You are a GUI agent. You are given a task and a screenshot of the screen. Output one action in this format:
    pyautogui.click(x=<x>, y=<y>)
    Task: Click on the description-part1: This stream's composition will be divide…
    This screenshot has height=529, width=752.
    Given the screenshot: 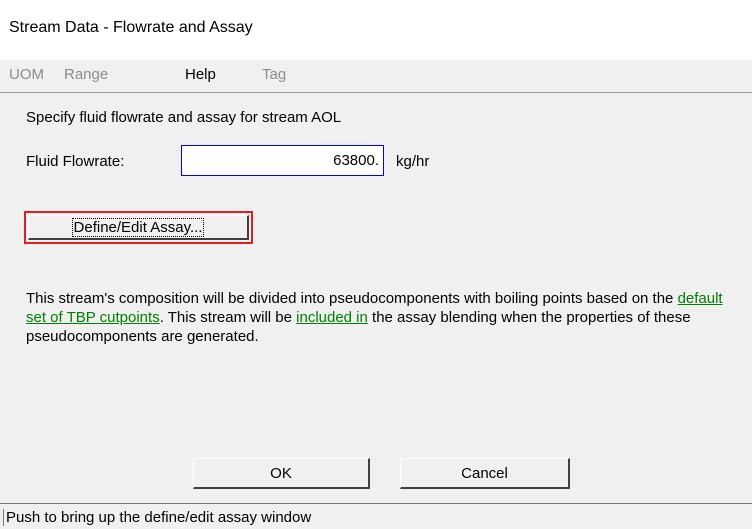 What is the action you would take?
    pyautogui.click(x=352, y=298)
    